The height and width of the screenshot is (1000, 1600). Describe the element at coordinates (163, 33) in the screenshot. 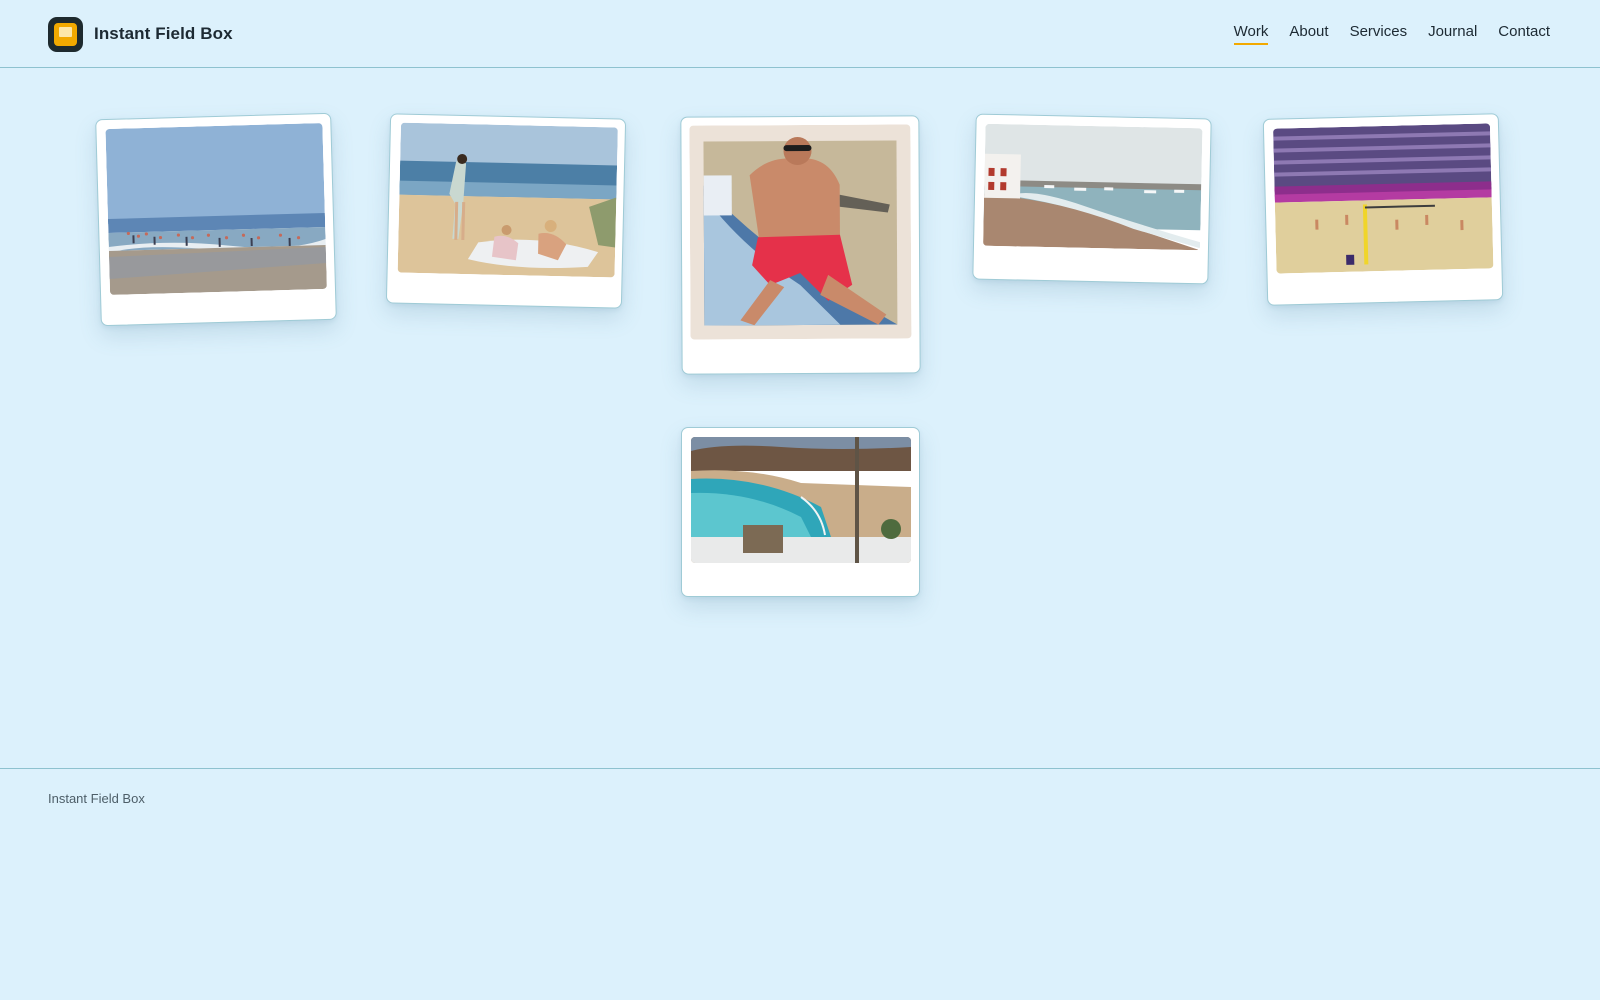

I see `brand-name: Instant Field Box` at that location.